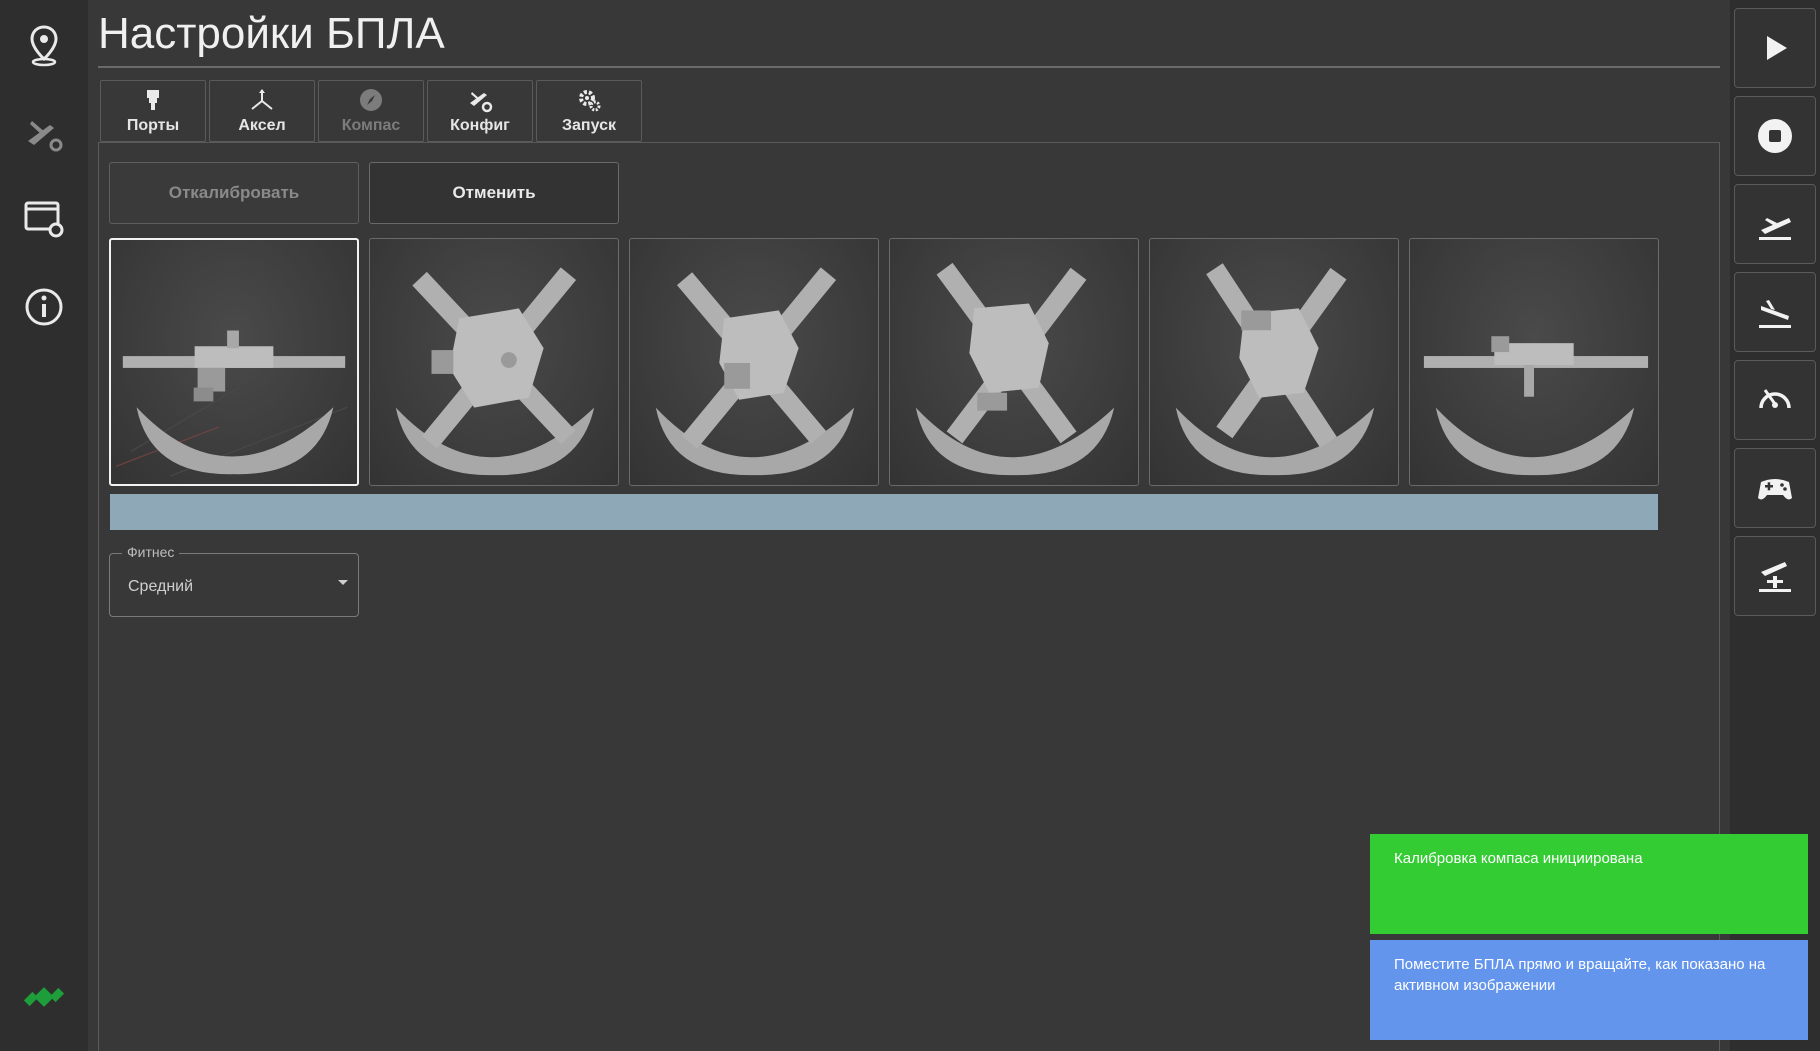  I want to click on fitness-select: Фитнес Средний, so click(234, 580).